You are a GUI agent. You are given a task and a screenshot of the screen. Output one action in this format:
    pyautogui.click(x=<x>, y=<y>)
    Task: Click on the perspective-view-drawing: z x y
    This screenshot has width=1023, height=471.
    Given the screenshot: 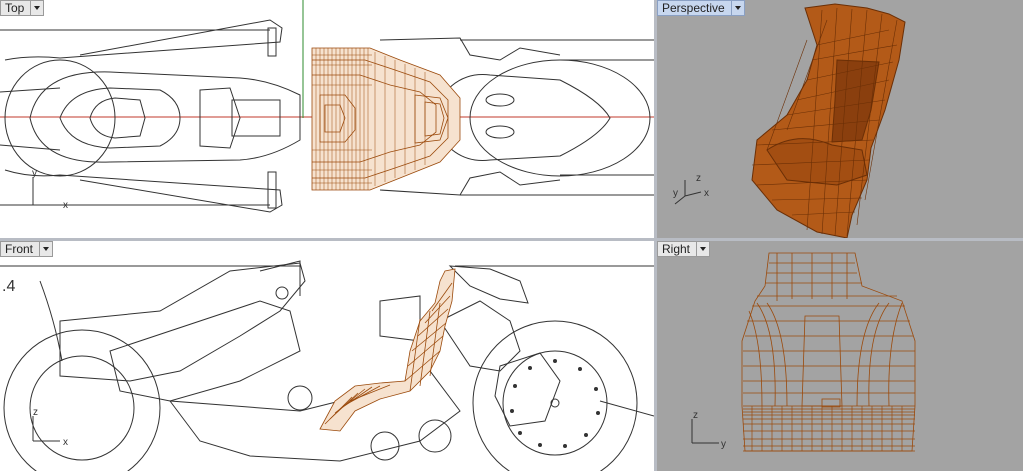 What is the action you would take?
    pyautogui.click(x=789, y=120)
    